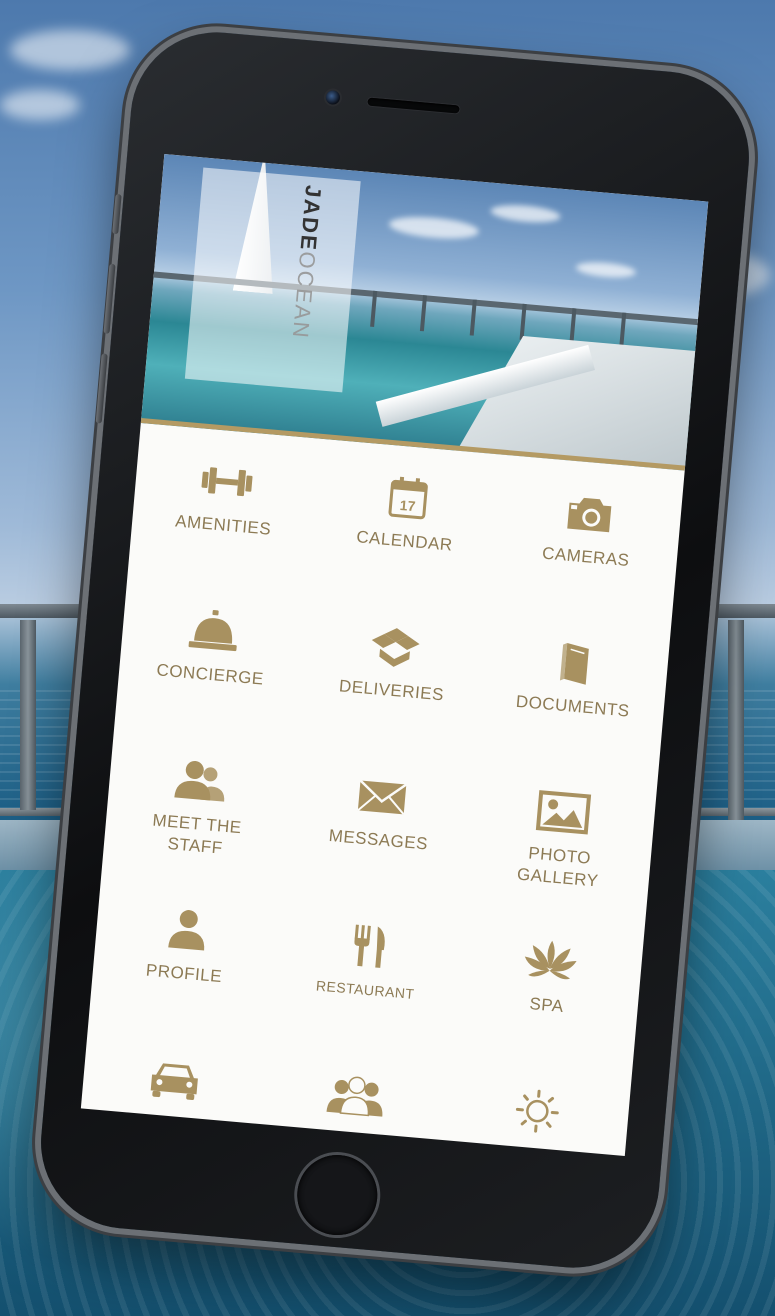  I want to click on menu-item-label: MESSAGES, so click(378, 839).